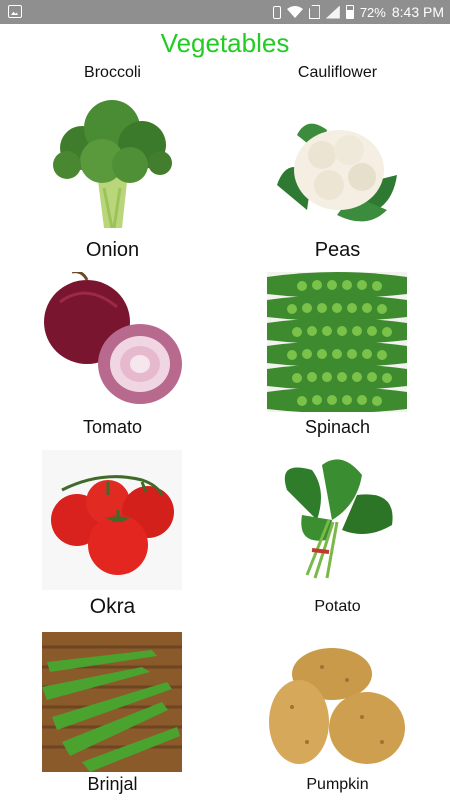 This screenshot has height=800, width=450. What do you see at coordinates (358, 12) in the screenshot?
I see `status-icons: 72% 8:43 PM` at bounding box center [358, 12].